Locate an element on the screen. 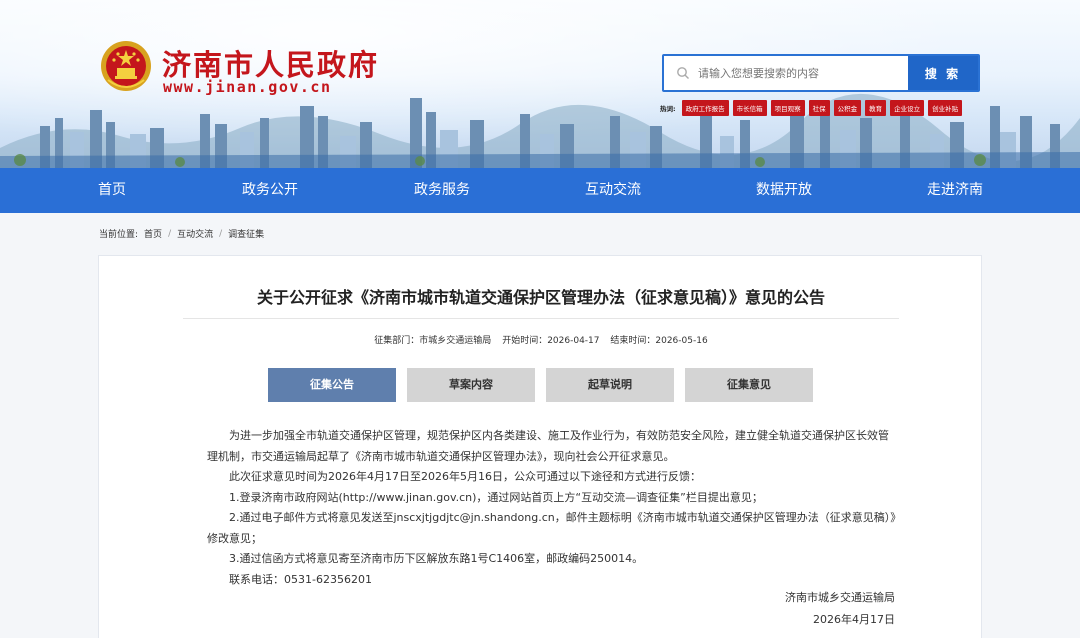 The width and height of the screenshot is (1080, 638). search-button: 搜 索 is located at coordinates (943, 73).